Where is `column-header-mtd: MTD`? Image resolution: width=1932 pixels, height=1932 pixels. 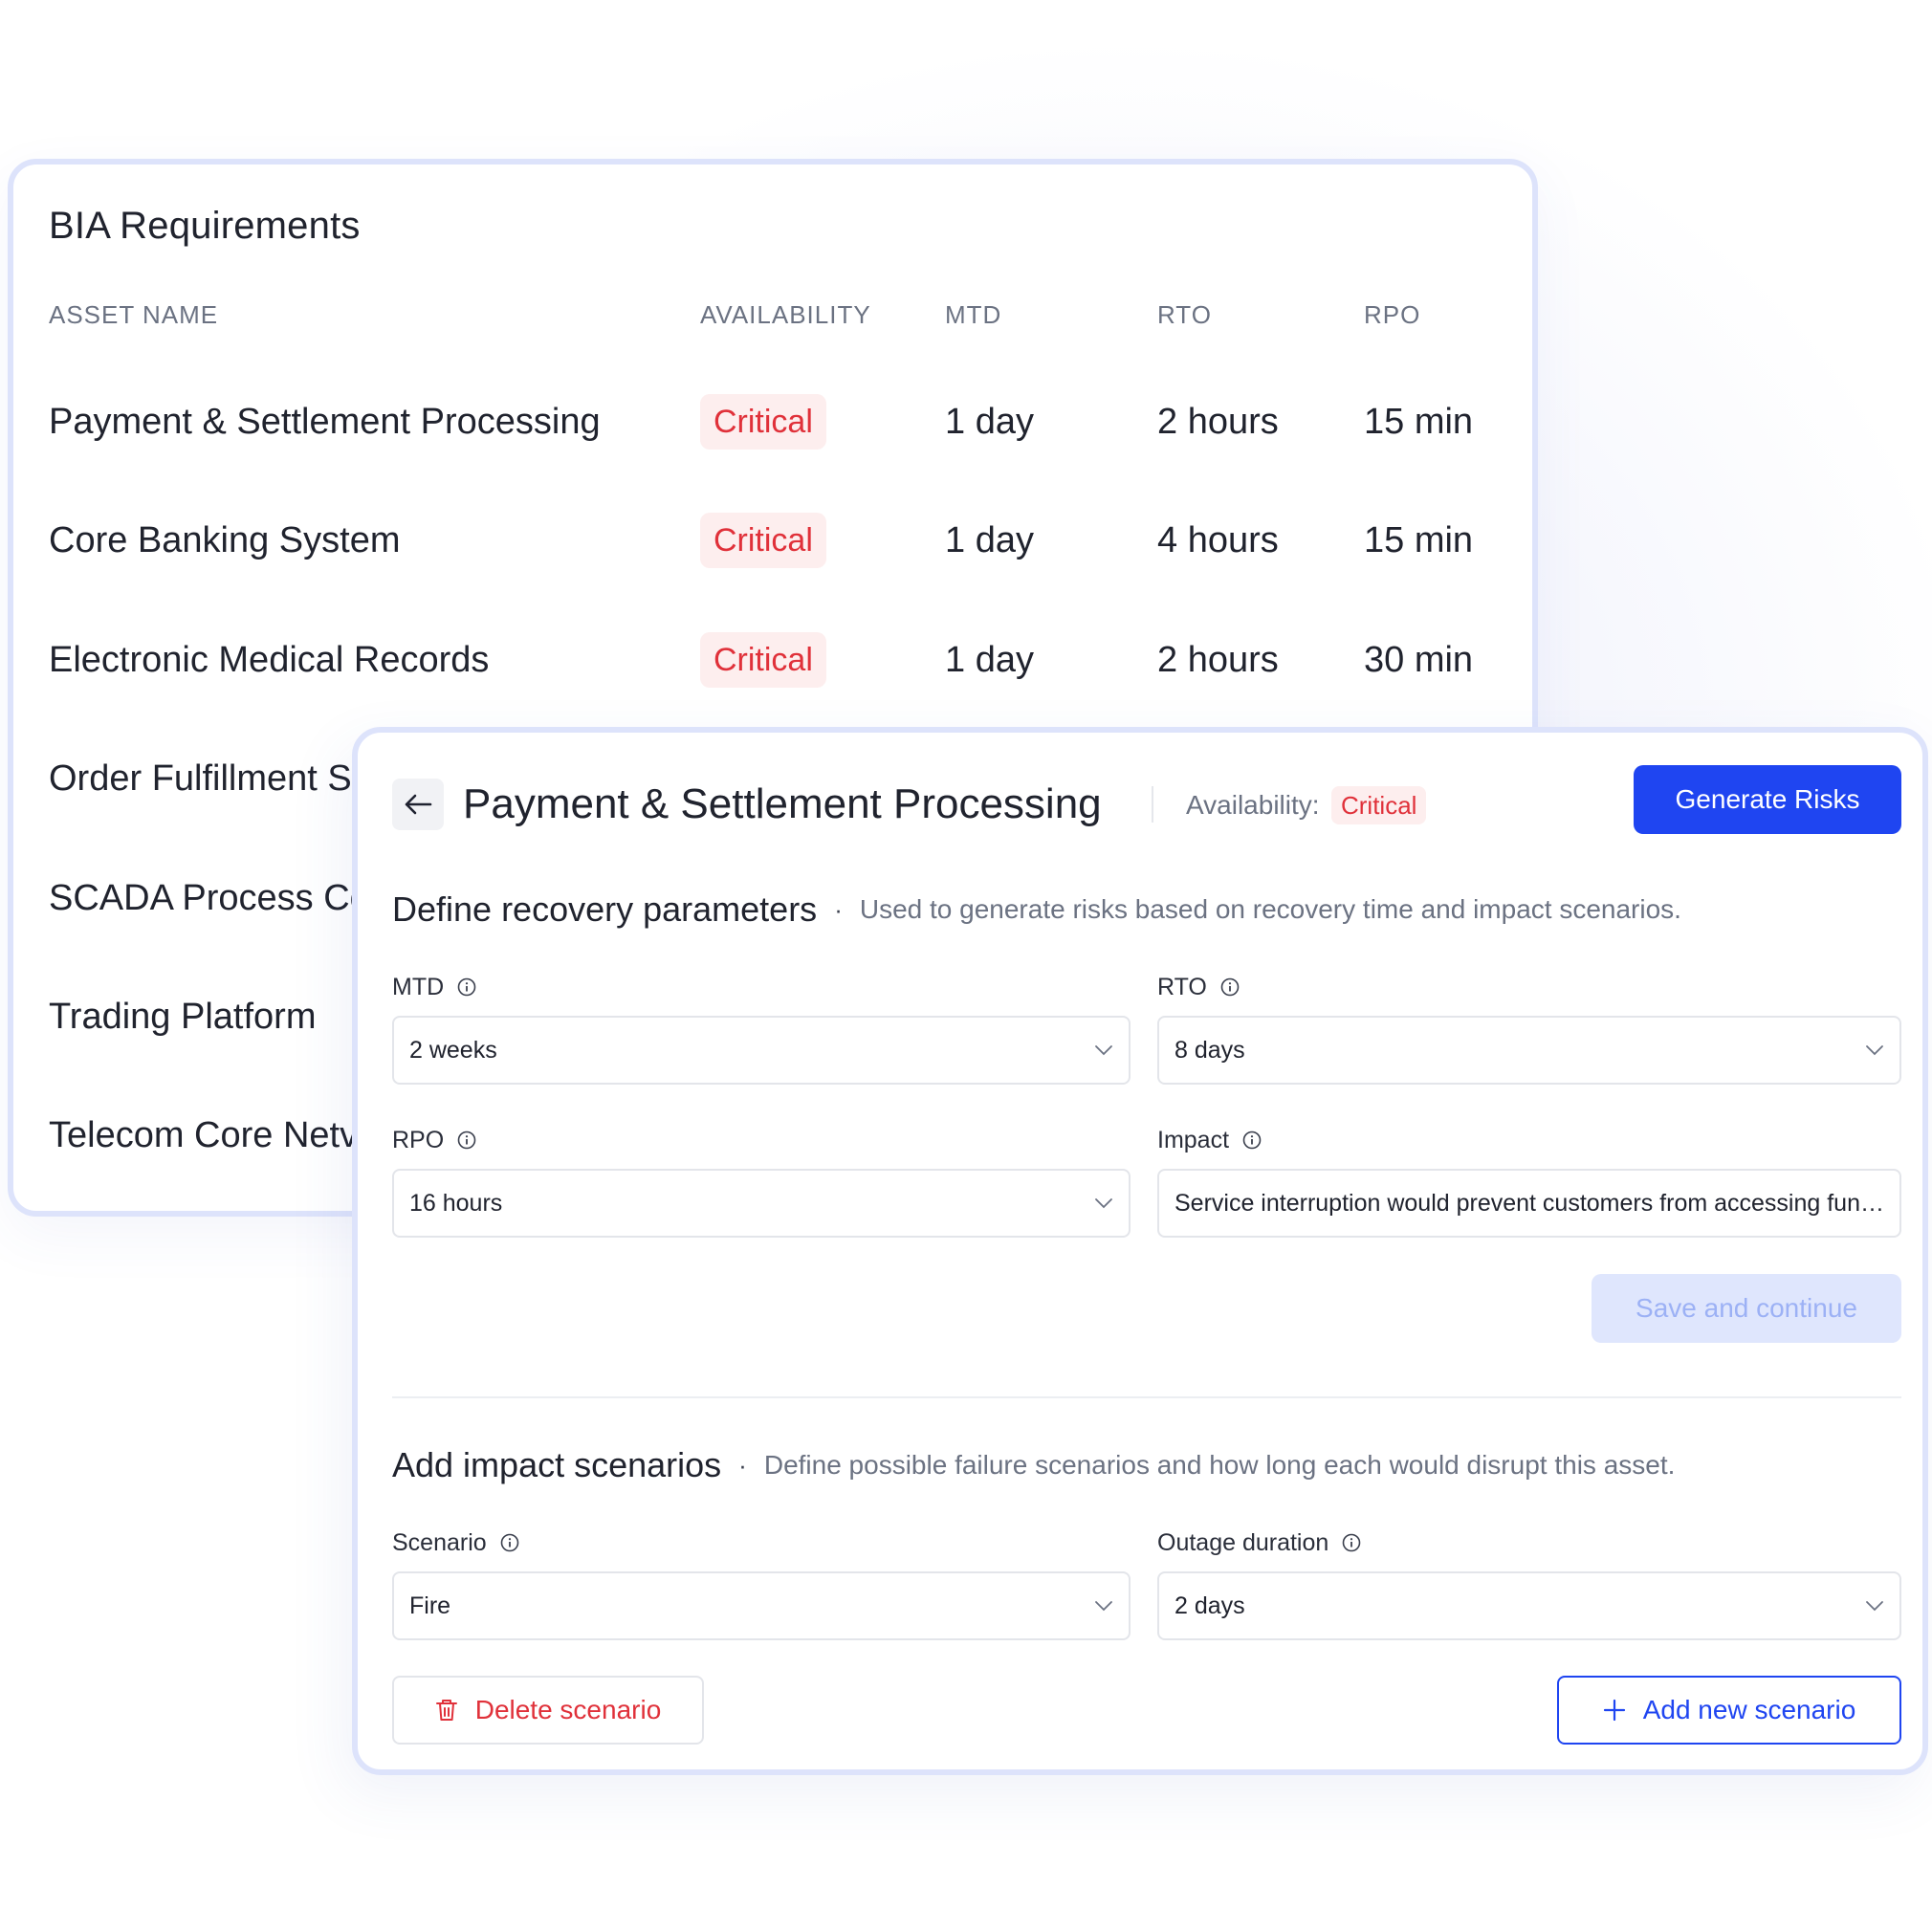 column-header-mtd: MTD is located at coordinates (973, 314).